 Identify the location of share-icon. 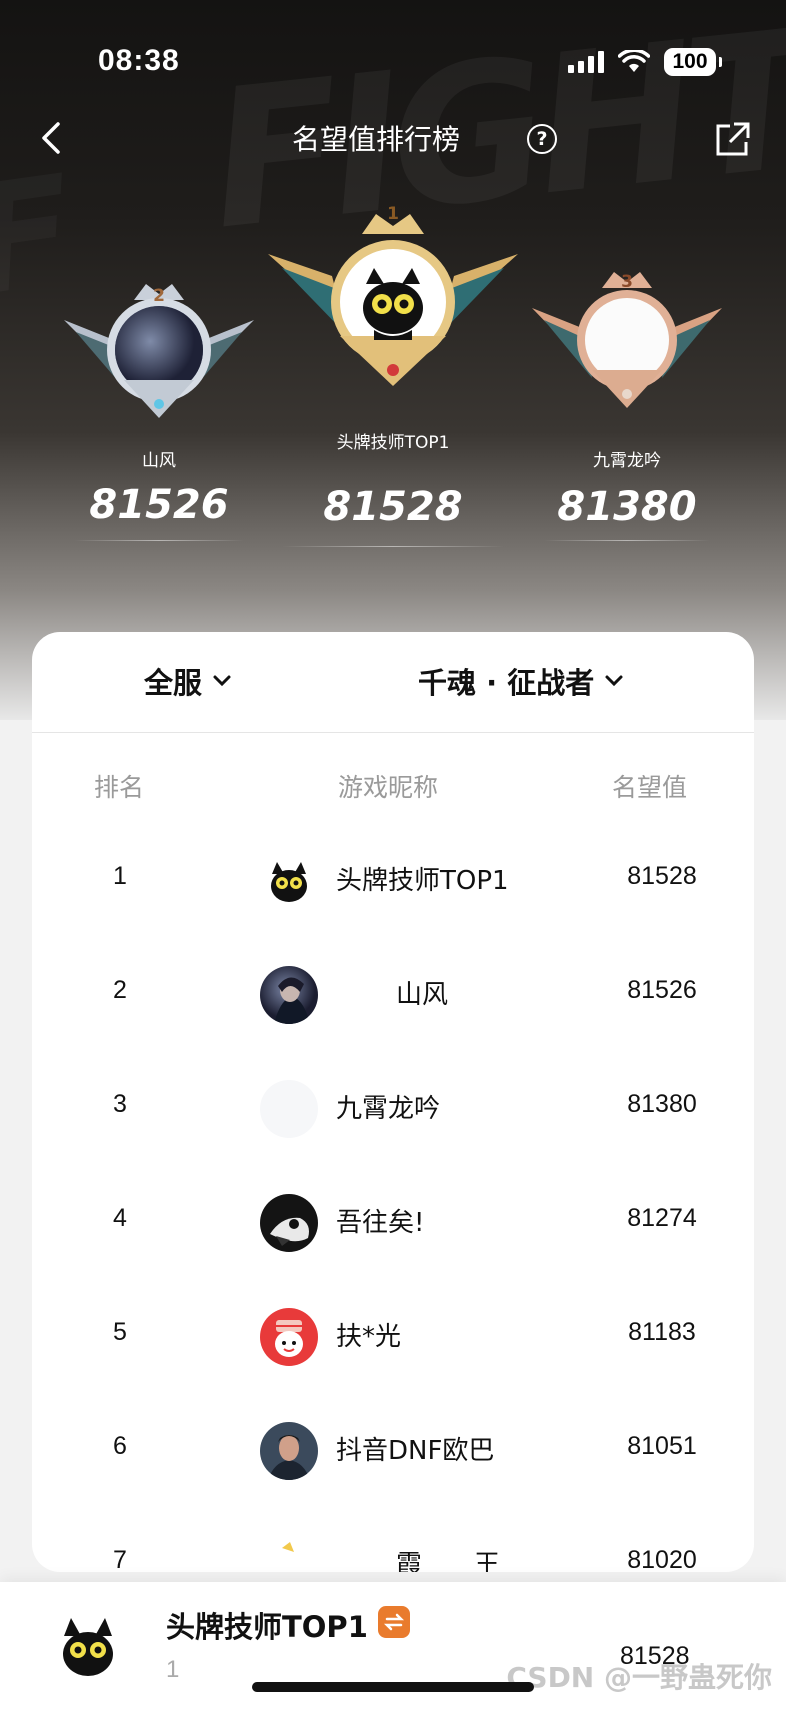
(732, 140).